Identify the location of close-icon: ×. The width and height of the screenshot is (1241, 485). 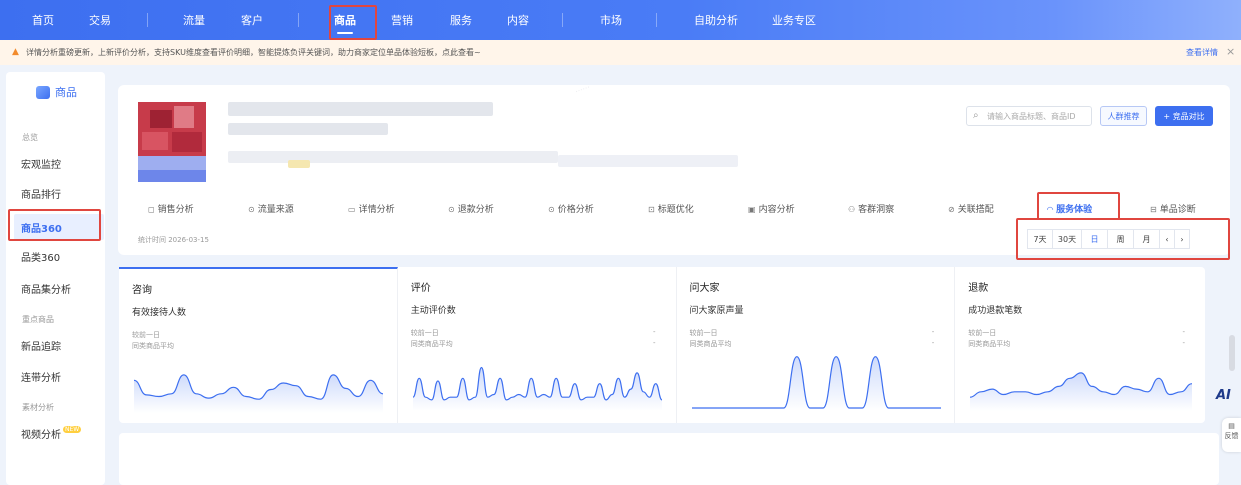
(1230, 51).